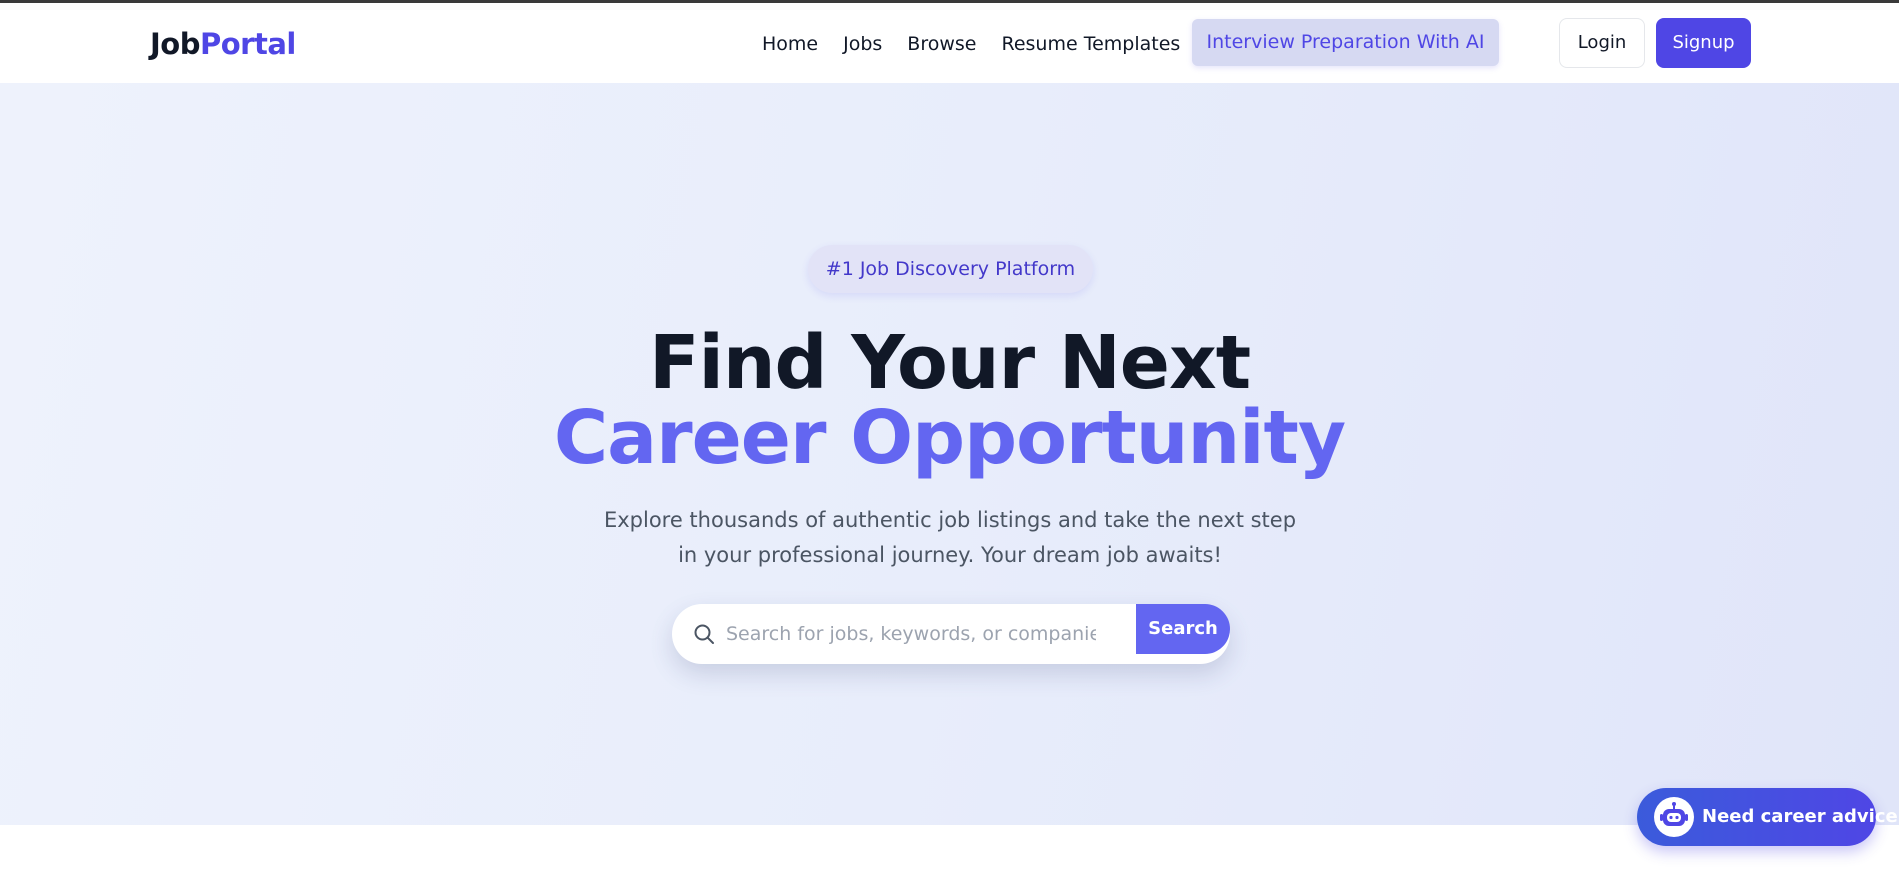 The height and width of the screenshot is (871, 1899). Describe the element at coordinates (950, 269) in the screenshot. I see `hero-badge: #1 Job Discovery Platform` at that location.